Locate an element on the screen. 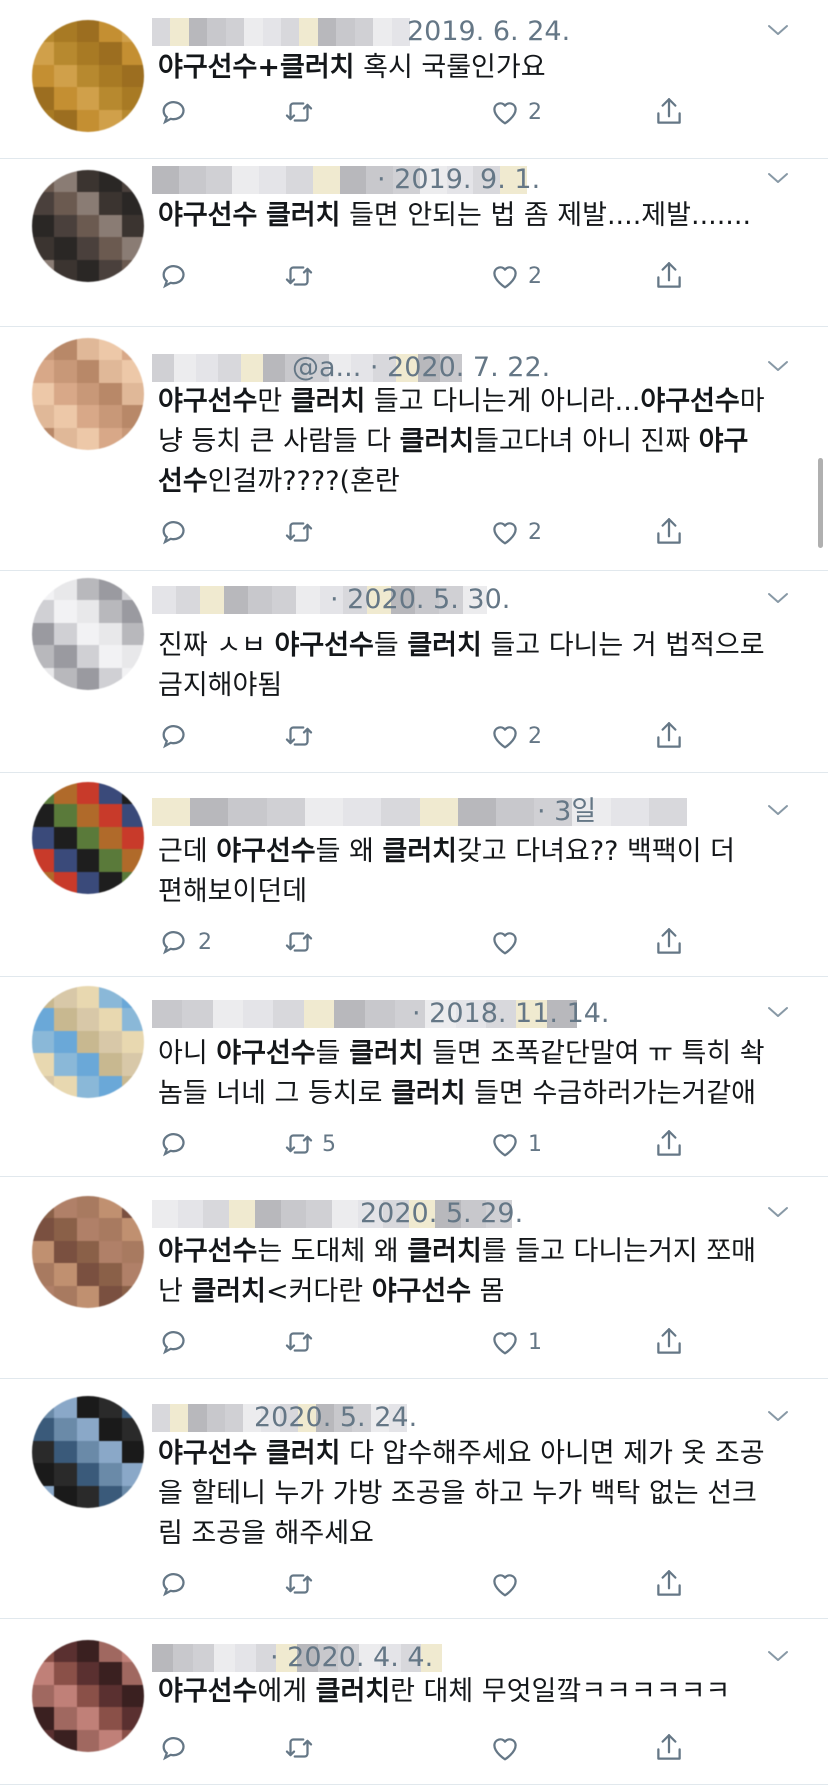 This screenshot has height=1785, width=828. tweet-actions: 2 is located at coordinates (438, 532).